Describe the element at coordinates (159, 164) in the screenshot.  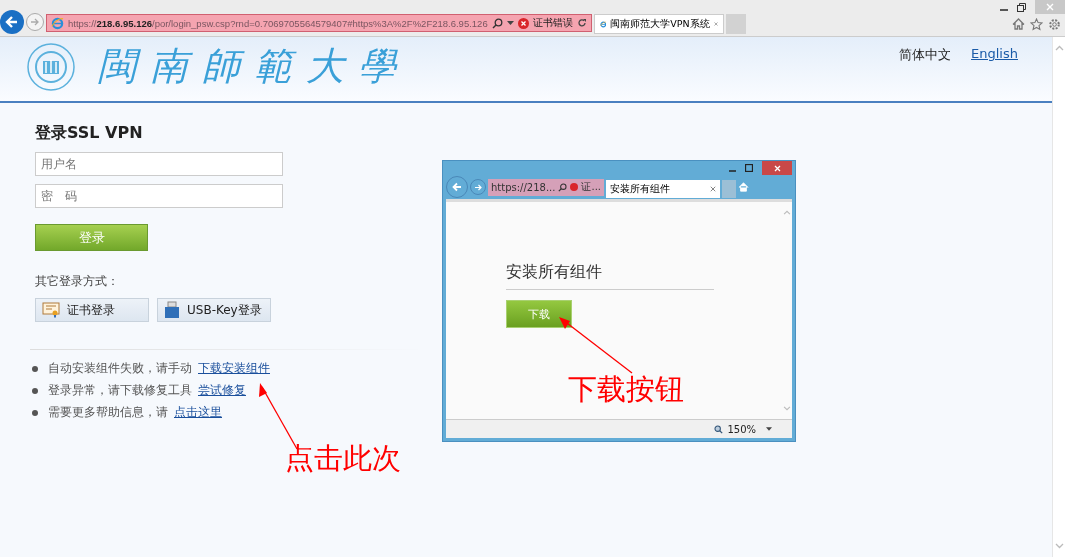
I see `username-field: 用户名` at that location.